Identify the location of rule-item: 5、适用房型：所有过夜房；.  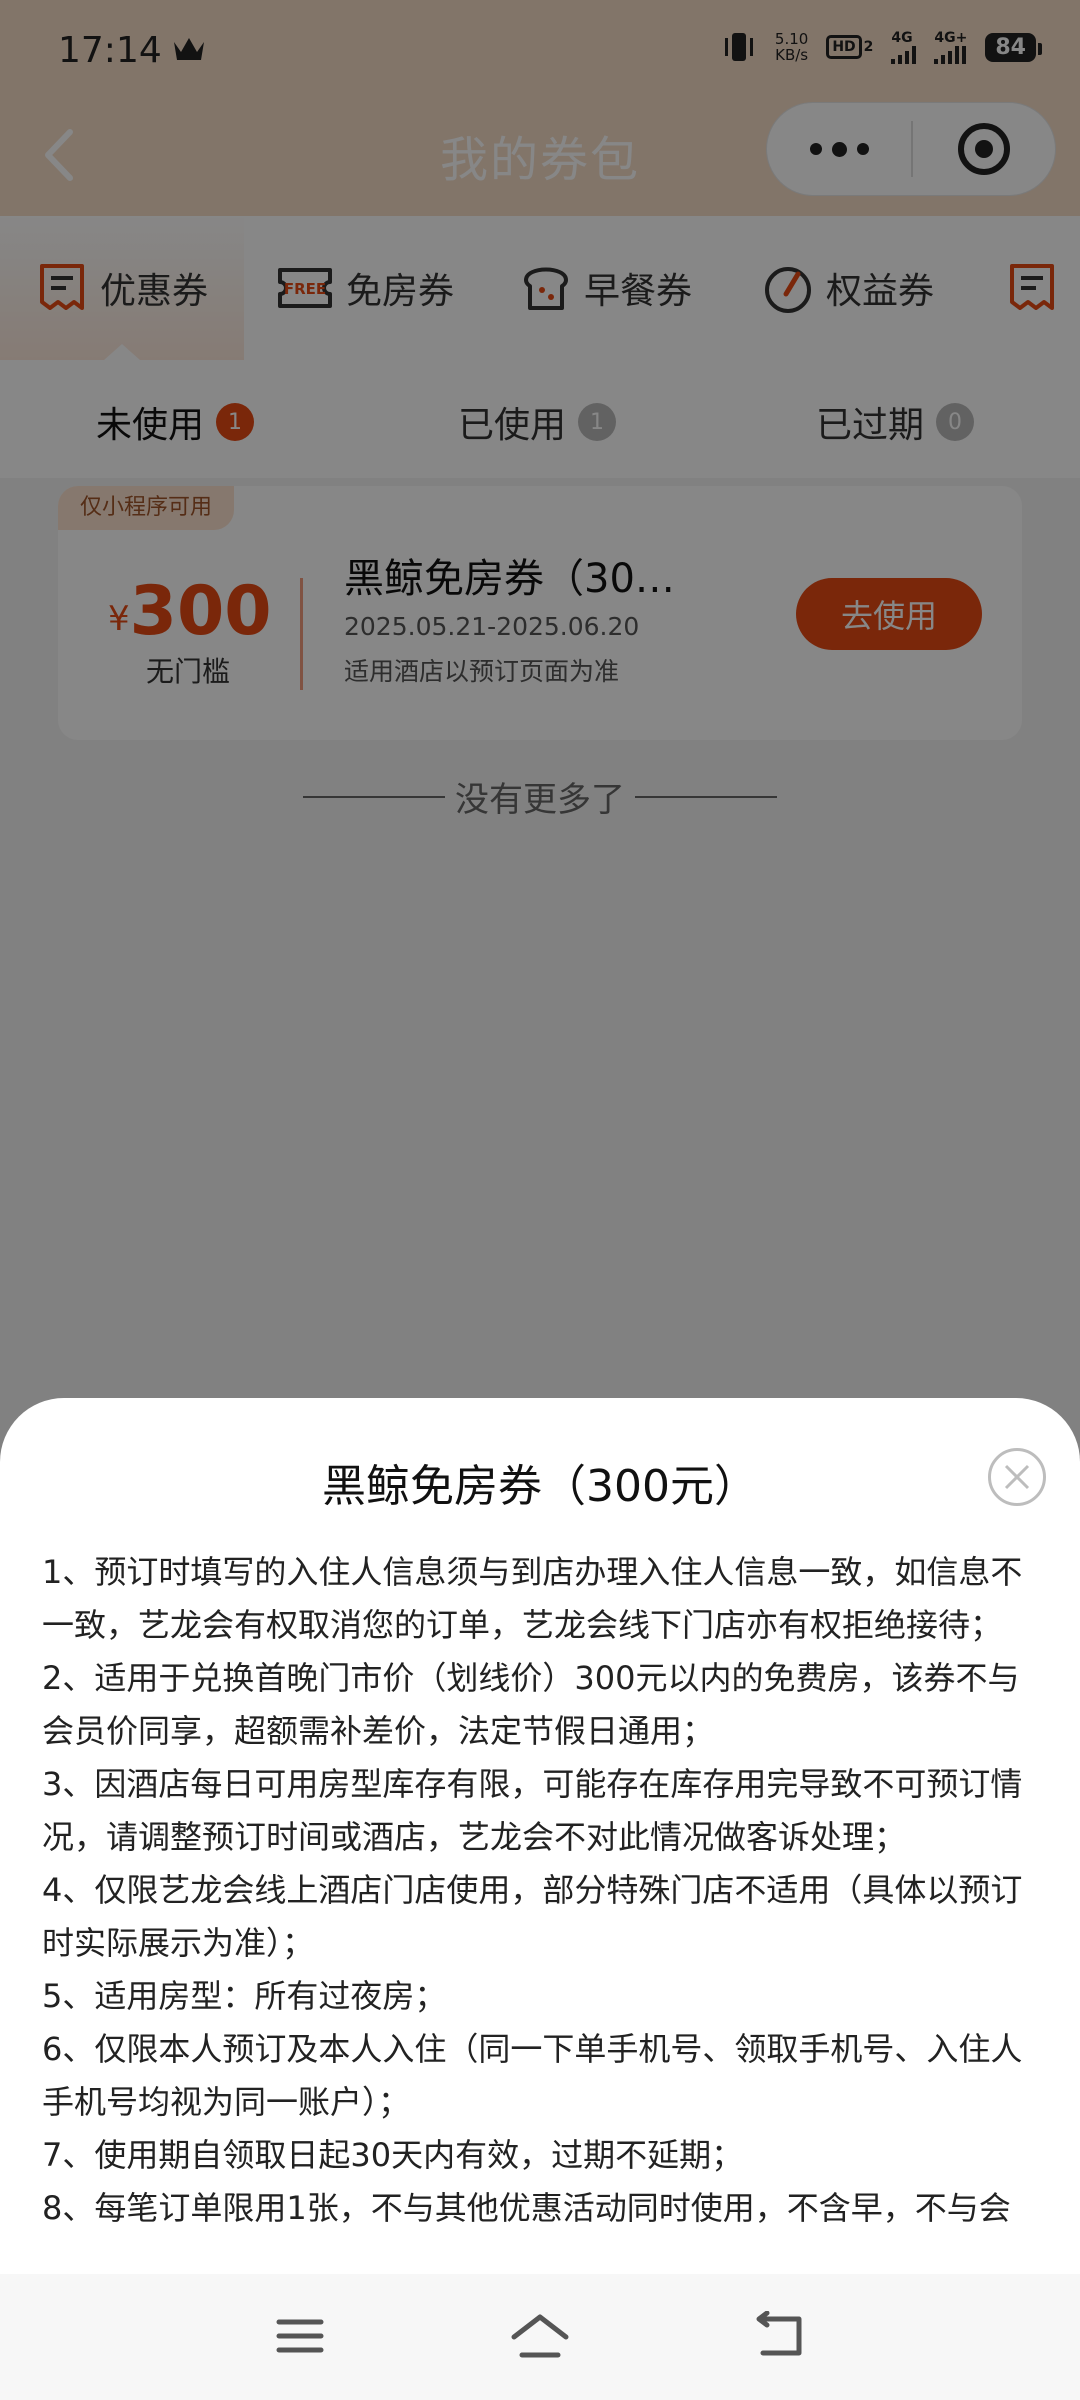
(244, 1996).